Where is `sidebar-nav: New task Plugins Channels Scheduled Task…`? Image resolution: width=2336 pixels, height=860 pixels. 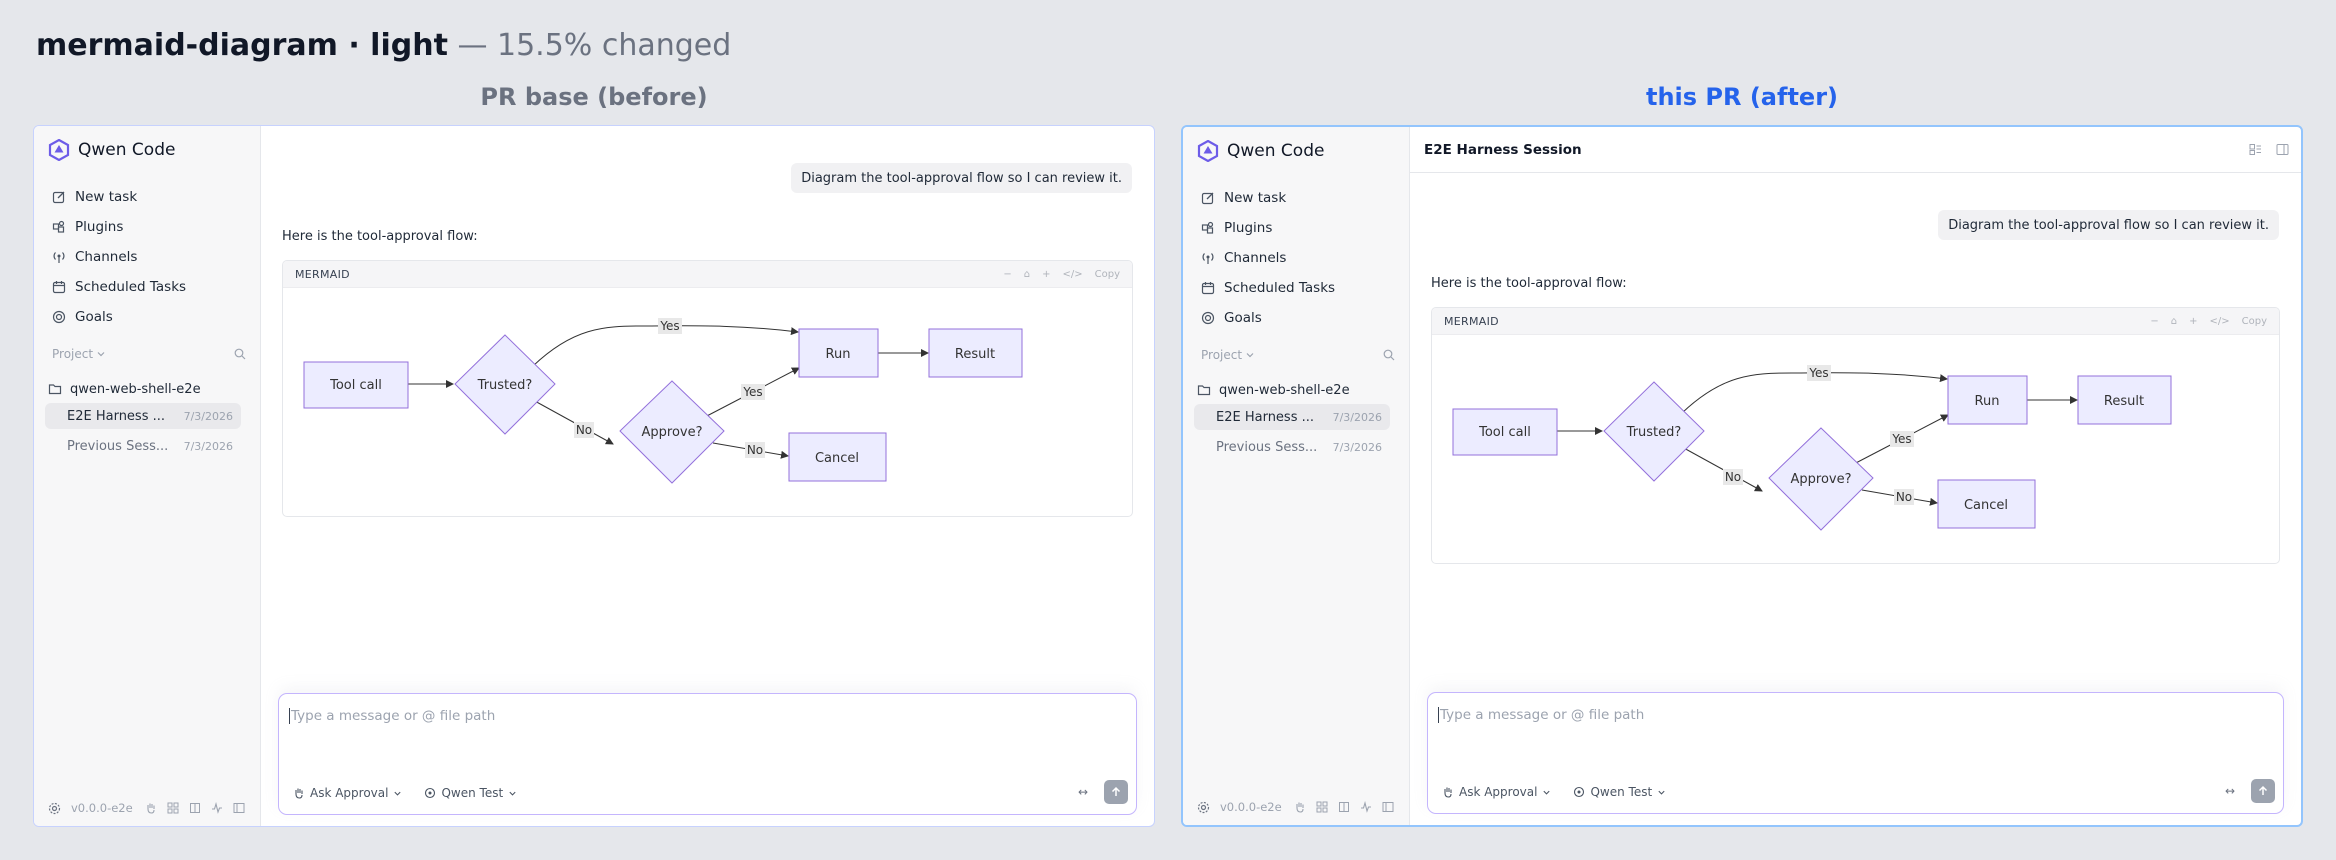
sidebar-nav: New task Plugins Channels Scheduled Task… is located at coordinates (1296, 258).